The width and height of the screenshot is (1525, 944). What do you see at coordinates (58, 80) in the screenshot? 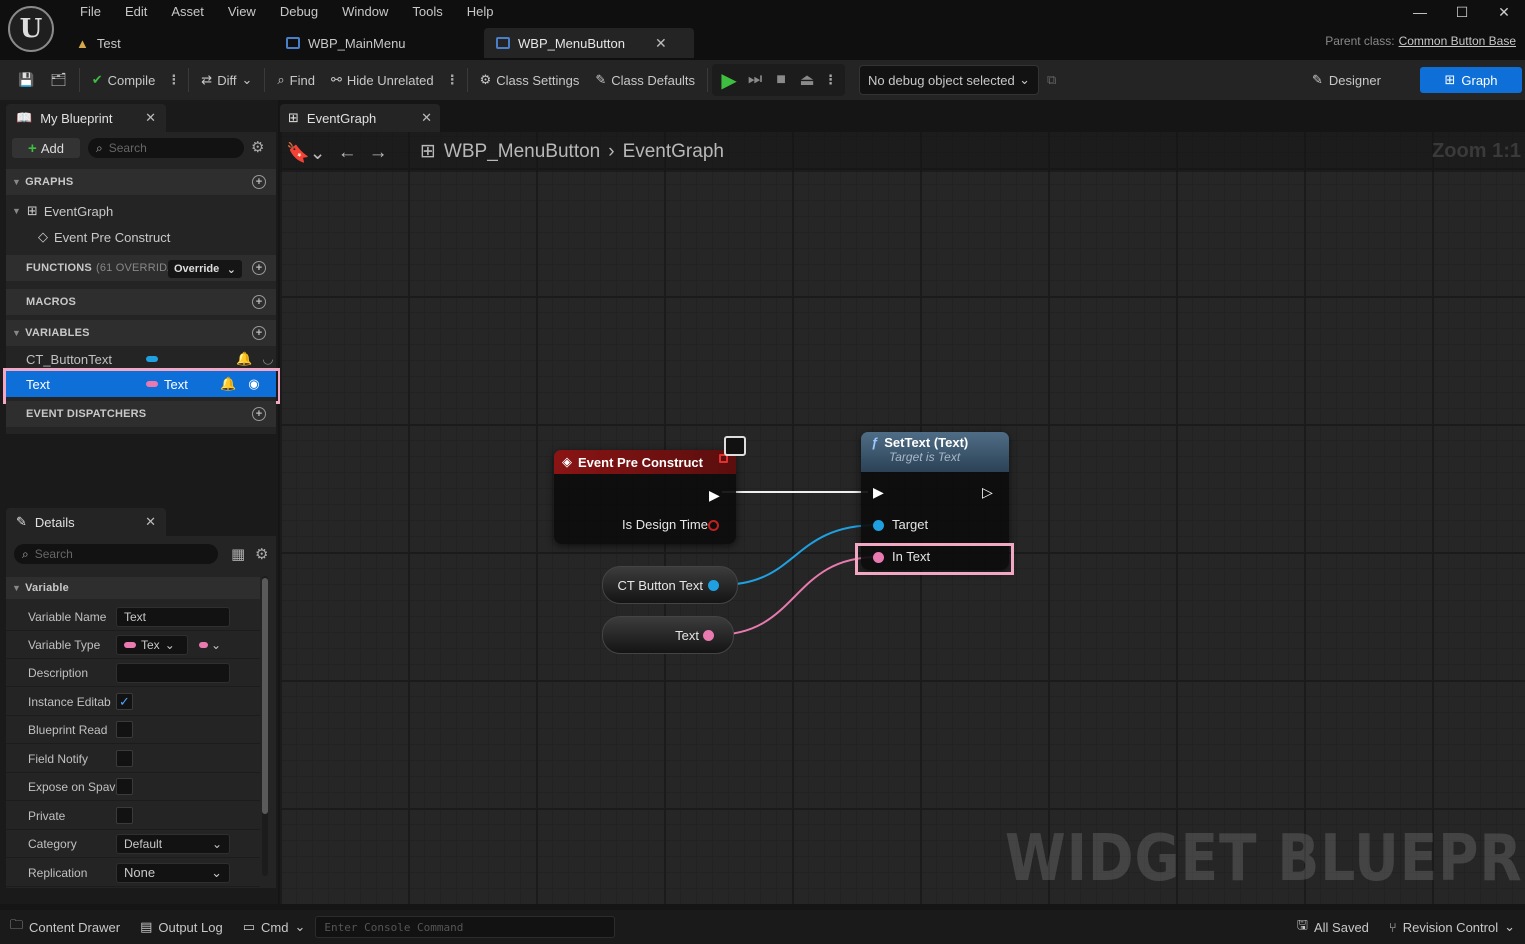
I see `browse-button: 🗂` at bounding box center [58, 80].